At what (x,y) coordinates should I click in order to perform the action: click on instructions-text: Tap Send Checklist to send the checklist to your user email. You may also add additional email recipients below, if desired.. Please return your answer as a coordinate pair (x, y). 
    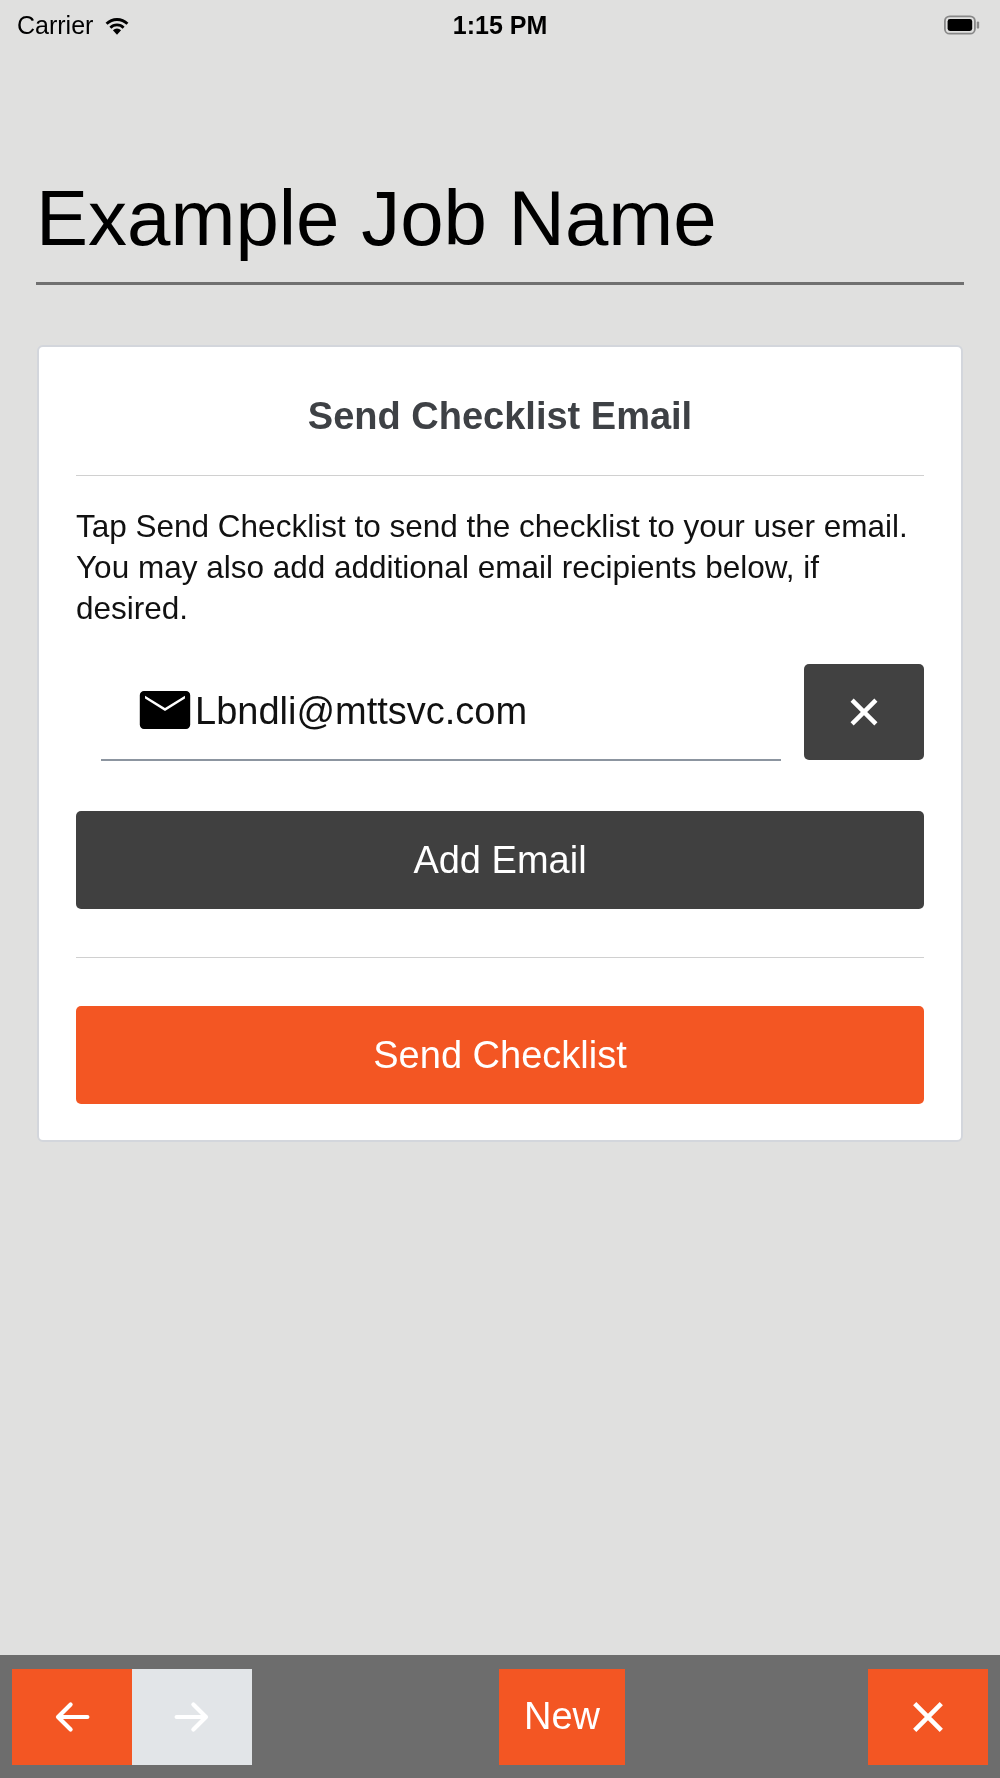
    Looking at the image, I should click on (492, 567).